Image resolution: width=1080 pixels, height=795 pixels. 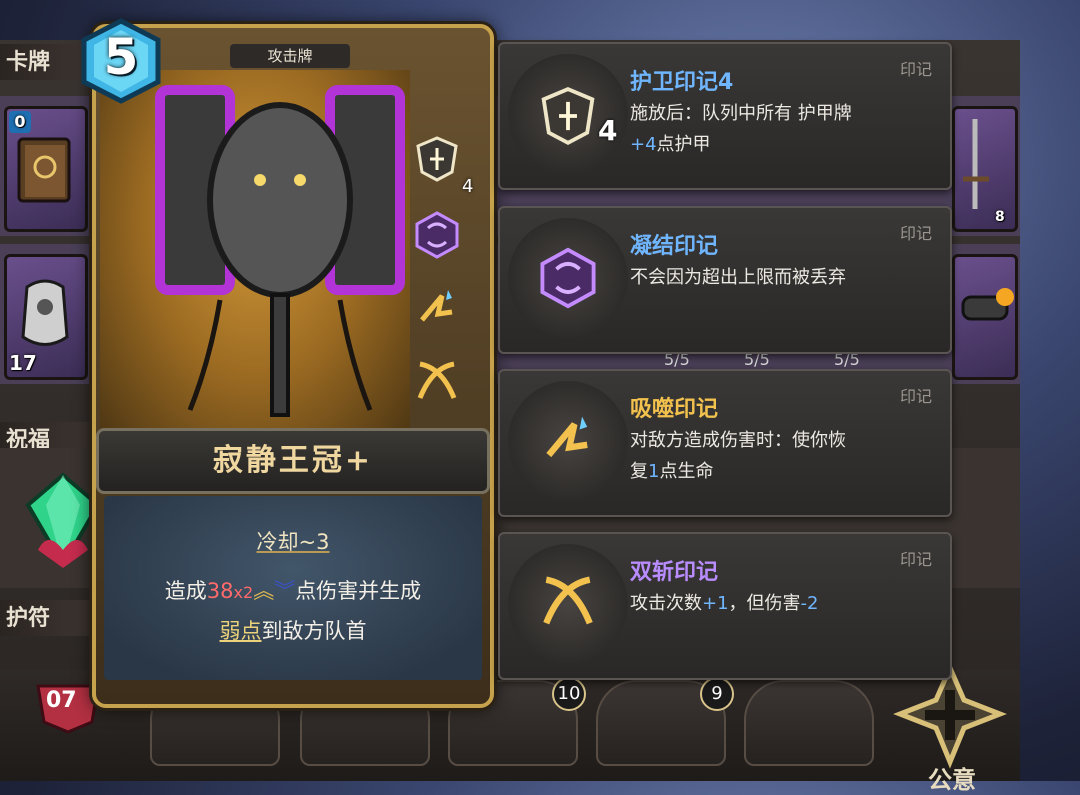 What do you see at coordinates (46, 317) in the screenshot?
I see `deck-card-armor: 17` at bounding box center [46, 317].